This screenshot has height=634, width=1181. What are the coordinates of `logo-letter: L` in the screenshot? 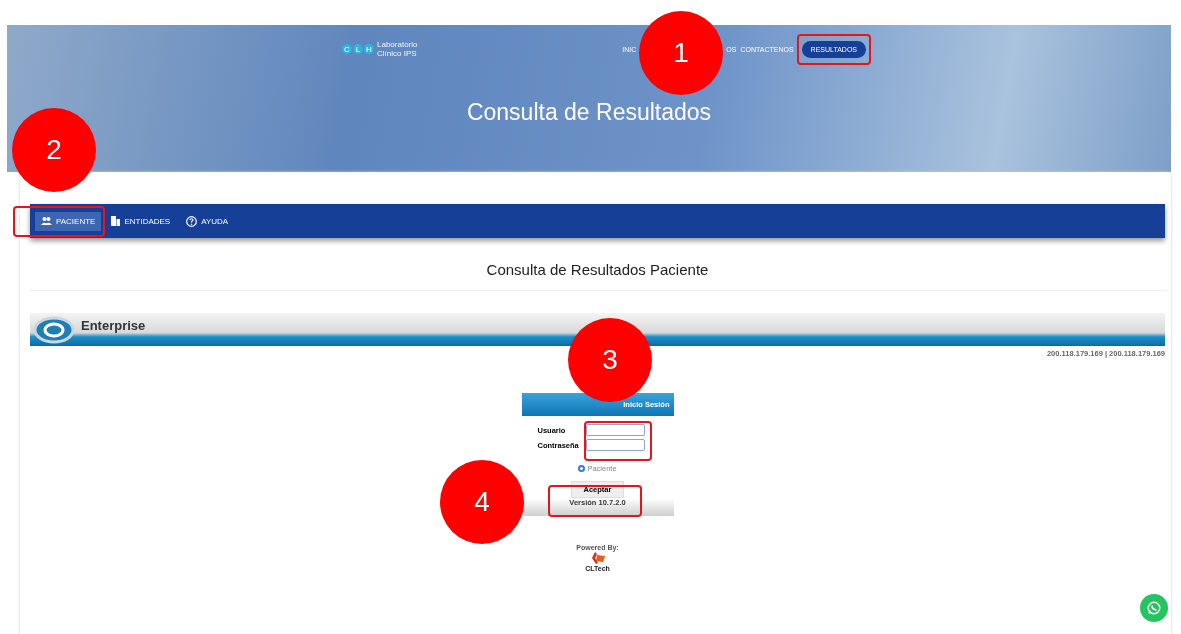 It's located at (358, 49).